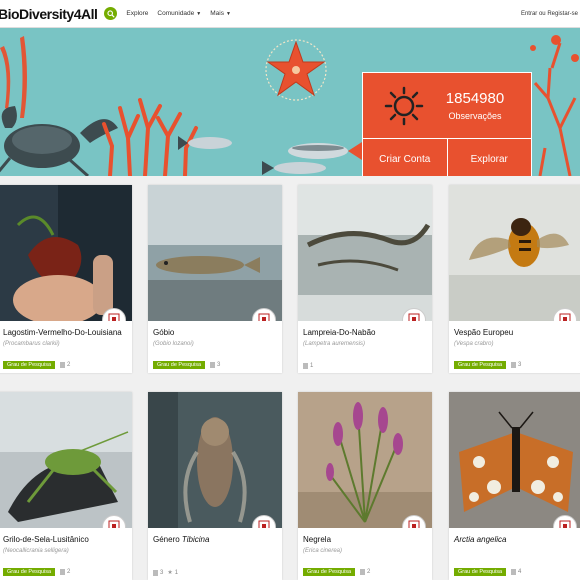 This screenshot has width=580, height=580. I want to click on observation-card: Góbio (Gobio lozanoi) Grau de Pesquisa 3, so click(215, 279).